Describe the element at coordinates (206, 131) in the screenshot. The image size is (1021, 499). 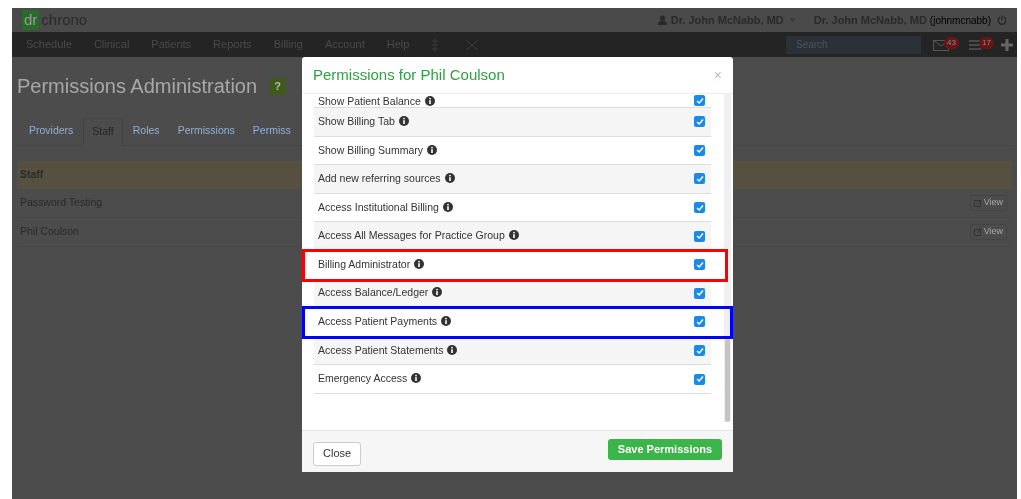
I see `tab: Permissions` at that location.